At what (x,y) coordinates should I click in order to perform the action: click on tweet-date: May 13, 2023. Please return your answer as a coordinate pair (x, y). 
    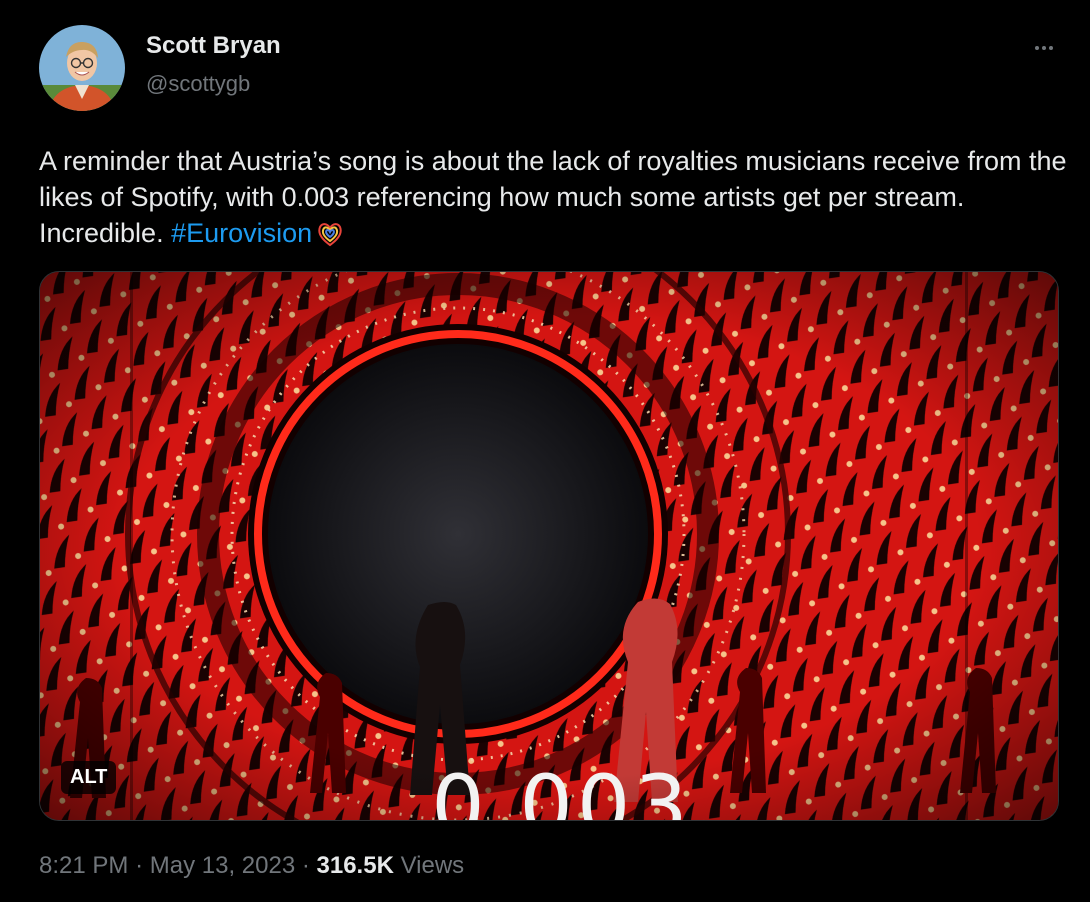
    Looking at the image, I should click on (222, 865).